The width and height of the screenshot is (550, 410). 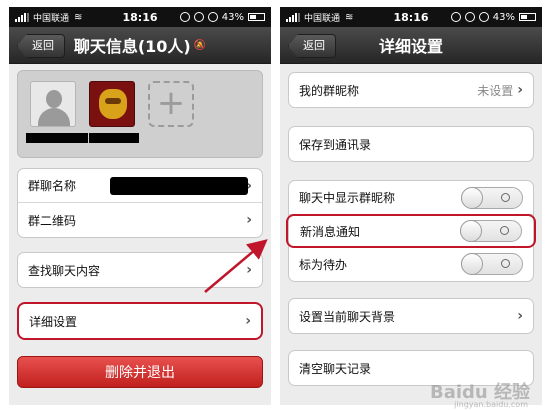 What do you see at coordinates (495, 90) in the screenshot?
I see `nickname-value: 未设置` at bounding box center [495, 90].